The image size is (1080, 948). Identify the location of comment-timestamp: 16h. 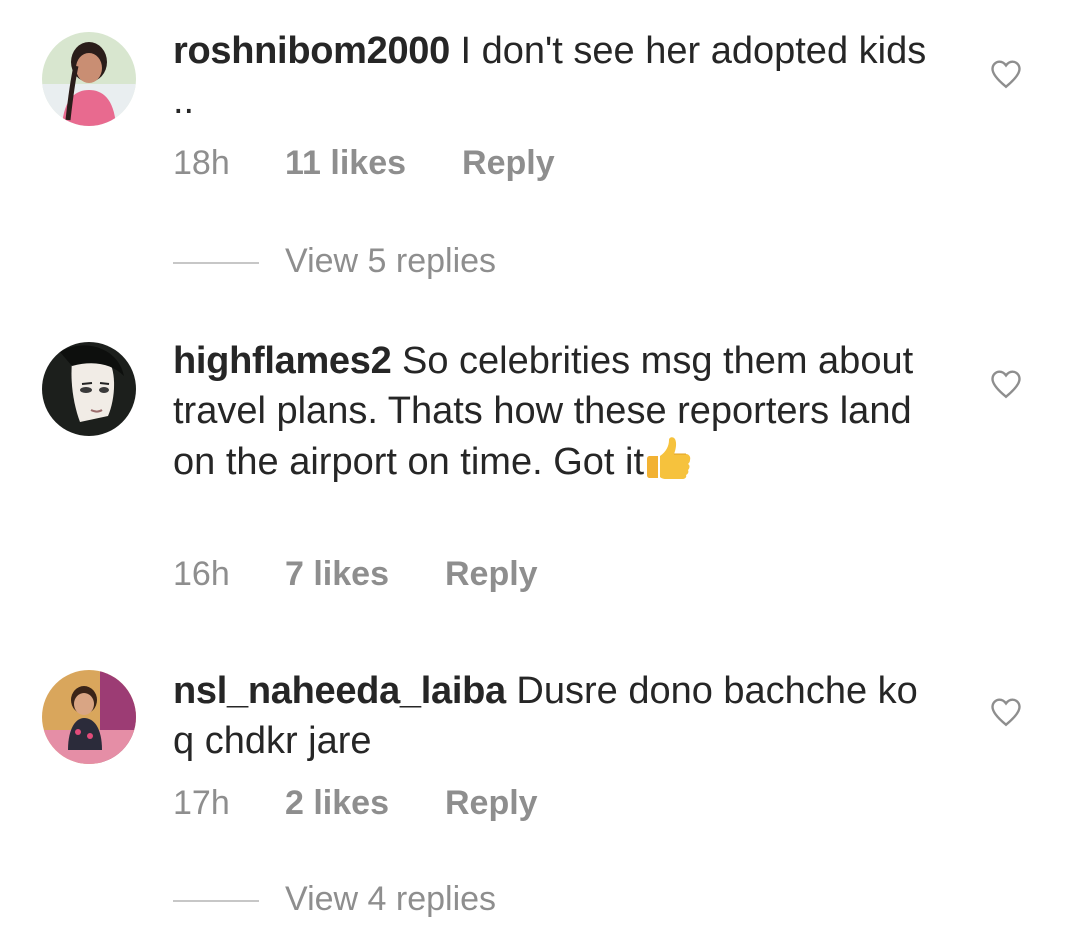
(201, 574).